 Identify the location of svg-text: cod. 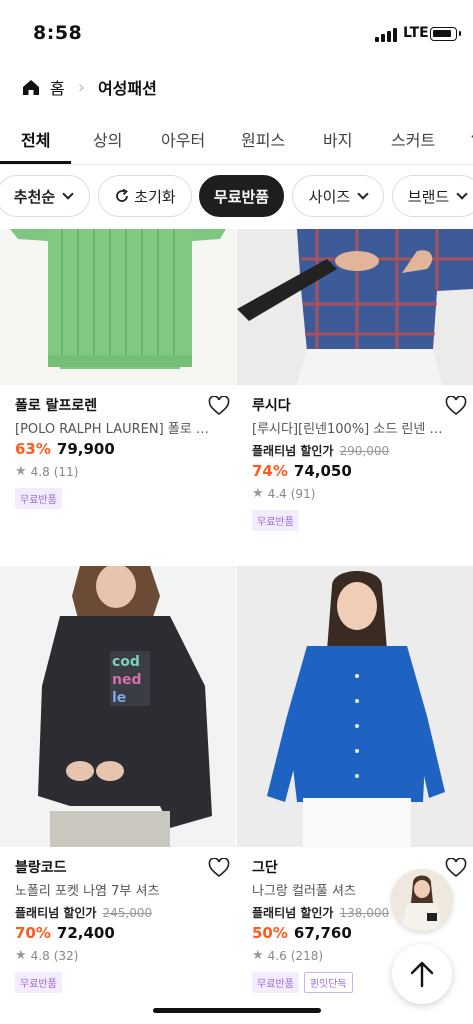
(126, 662).